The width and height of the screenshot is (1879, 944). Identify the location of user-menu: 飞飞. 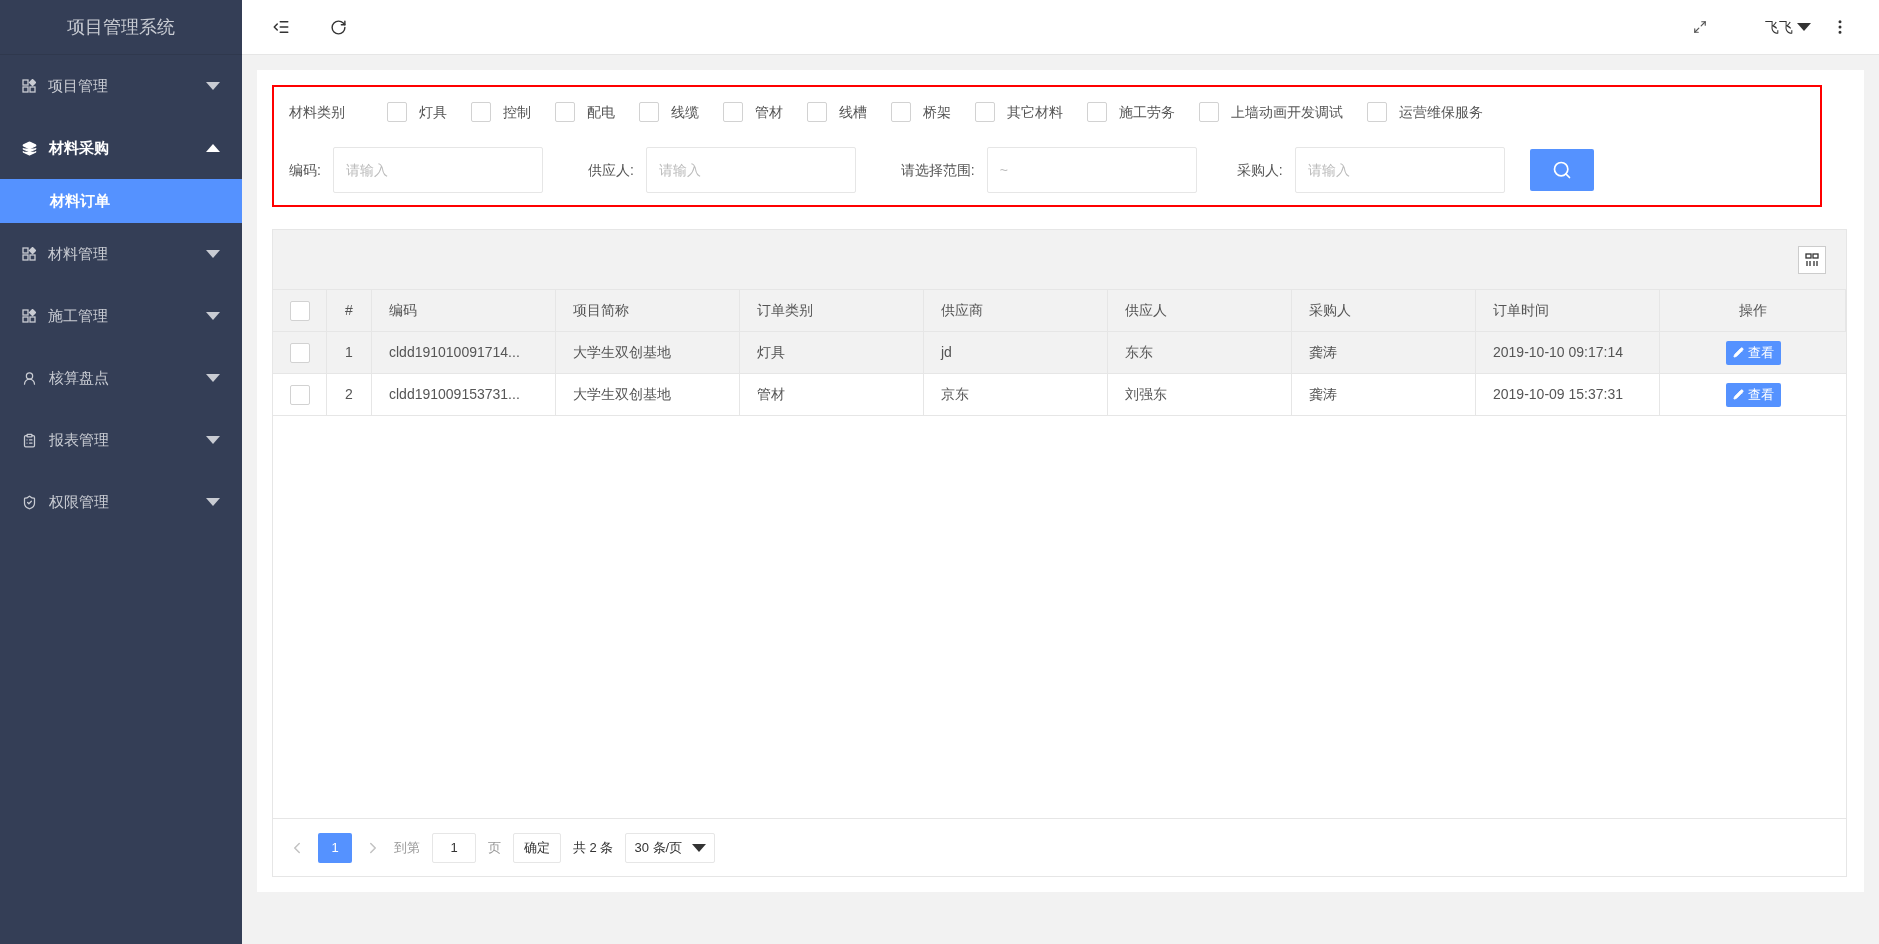
(1788, 27).